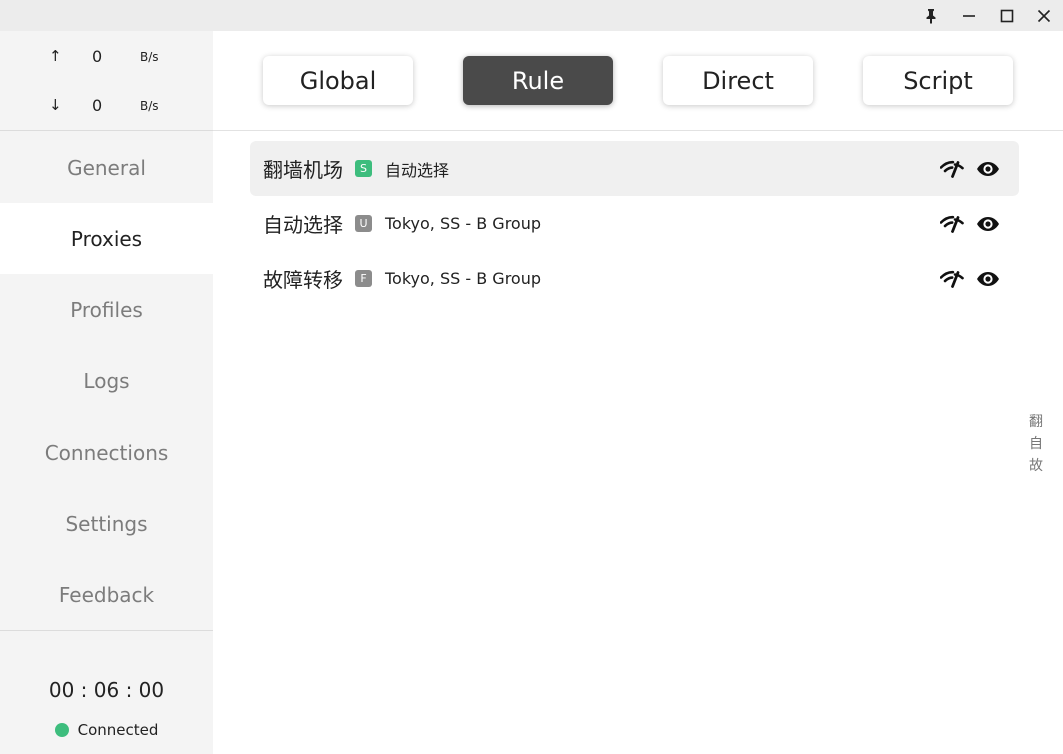 The image size is (1063, 754). Describe the element at coordinates (106, 57) in the screenshot. I see `upload-speed: ↑ 0 B/s` at that location.